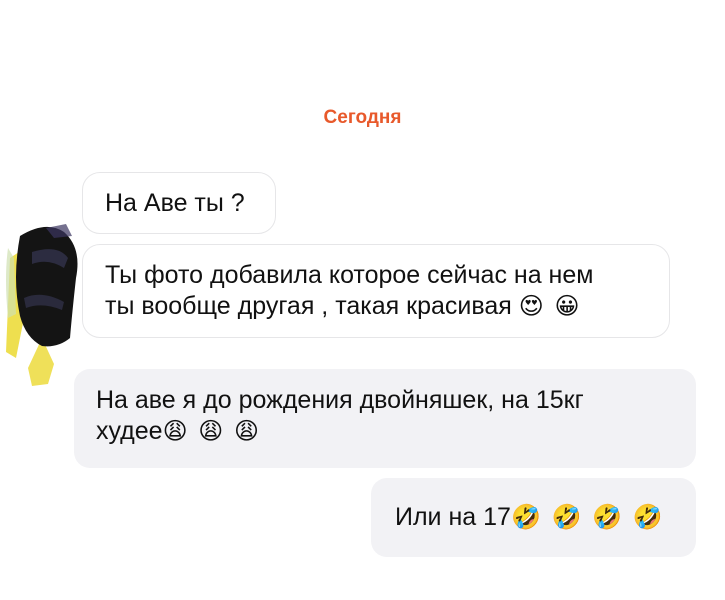 The image size is (725, 600). What do you see at coordinates (308, 306) in the screenshot?
I see `message-text: ты вообще другая , такая красивая` at bounding box center [308, 306].